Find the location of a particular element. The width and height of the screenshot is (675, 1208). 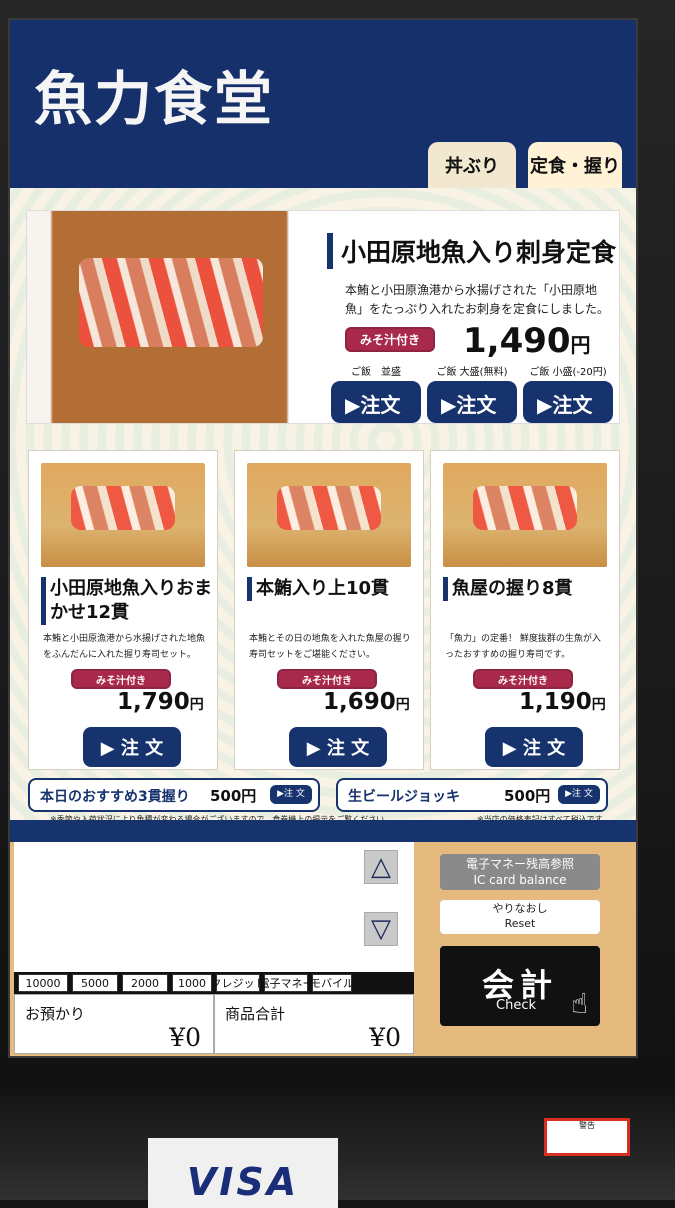

mobile-payment-button: モバイル is located at coordinates (332, 983).